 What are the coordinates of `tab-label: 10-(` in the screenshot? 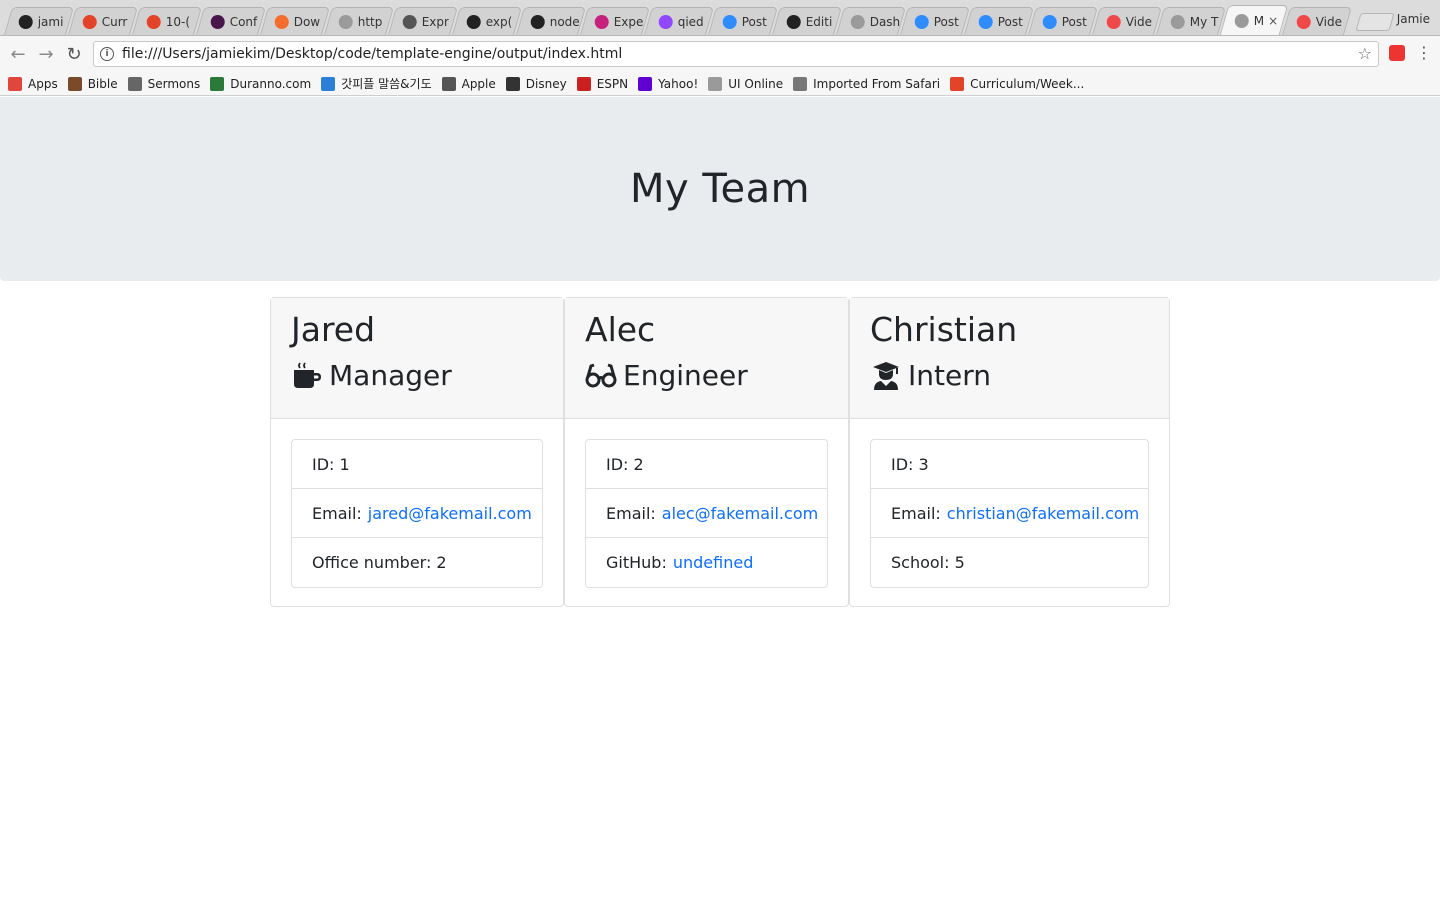 It's located at (178, 21).